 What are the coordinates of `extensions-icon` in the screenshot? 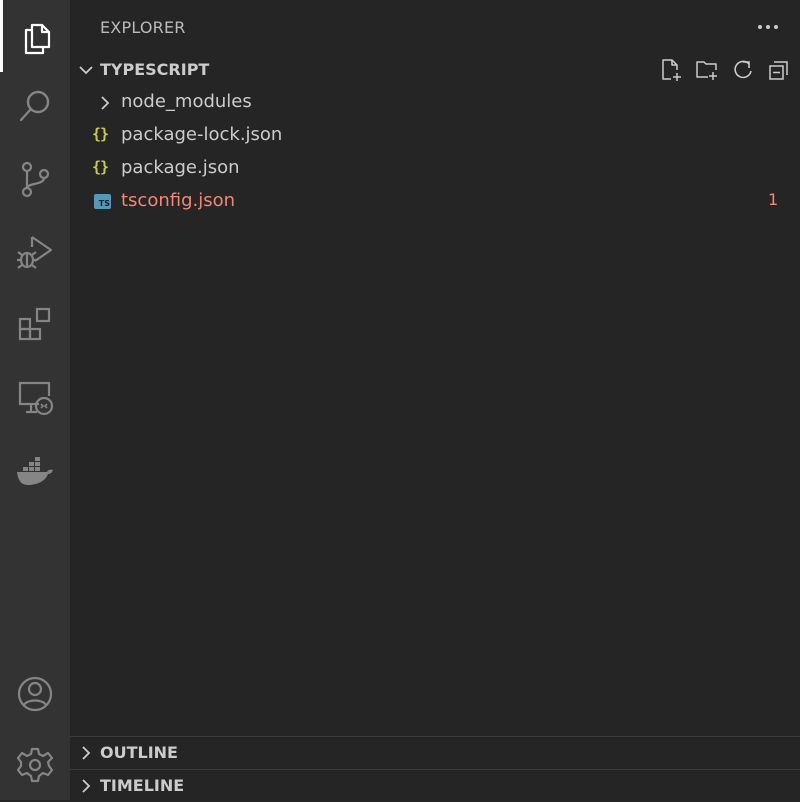 It's located at (34, 324).